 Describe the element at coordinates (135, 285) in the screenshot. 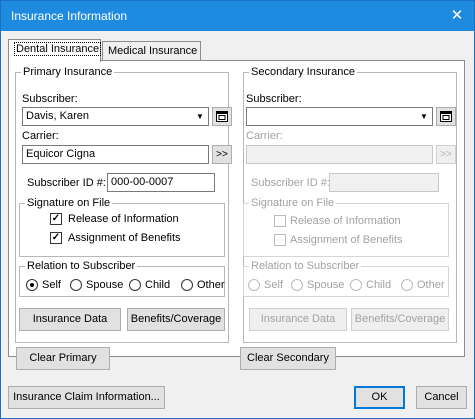

I see `primary-relation-child-radio` at that location.